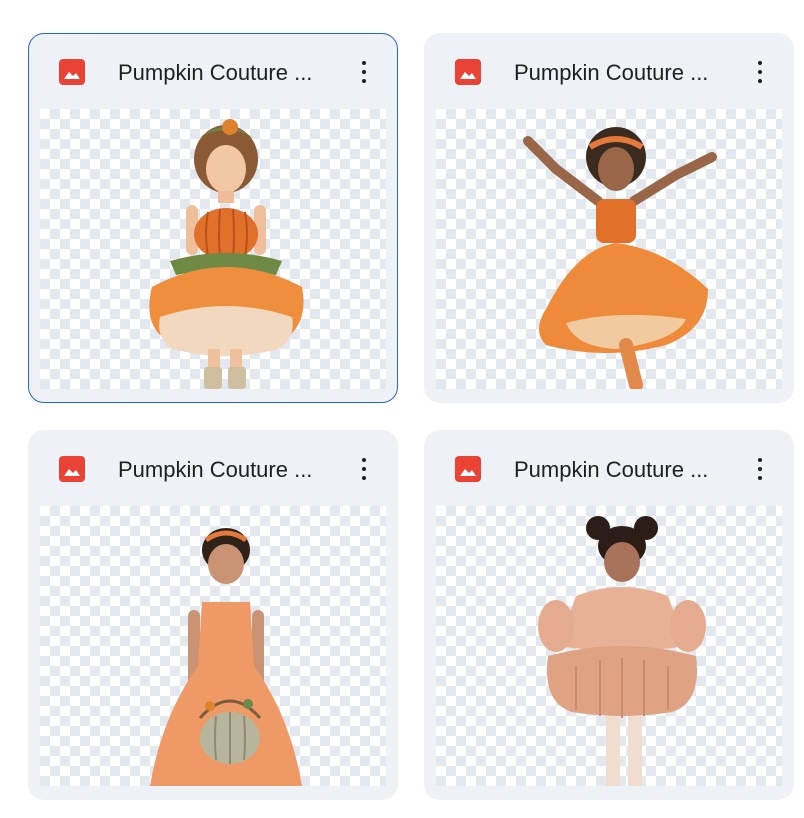 The height and width of the screenshot is (818, 804). What do you see at coordinates (620, 258) in the screenshot?
I see `dancing-girl-image` at bounding box center [620, 258].